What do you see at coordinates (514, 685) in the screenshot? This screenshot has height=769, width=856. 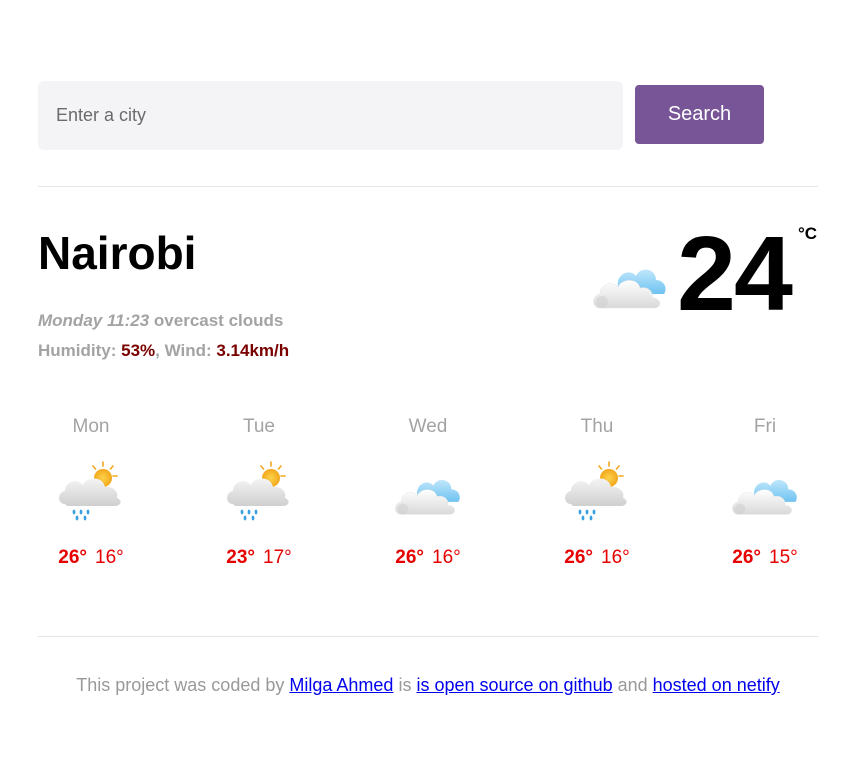 I see `github-link: is open source on github` at bounding box center [514, 685].